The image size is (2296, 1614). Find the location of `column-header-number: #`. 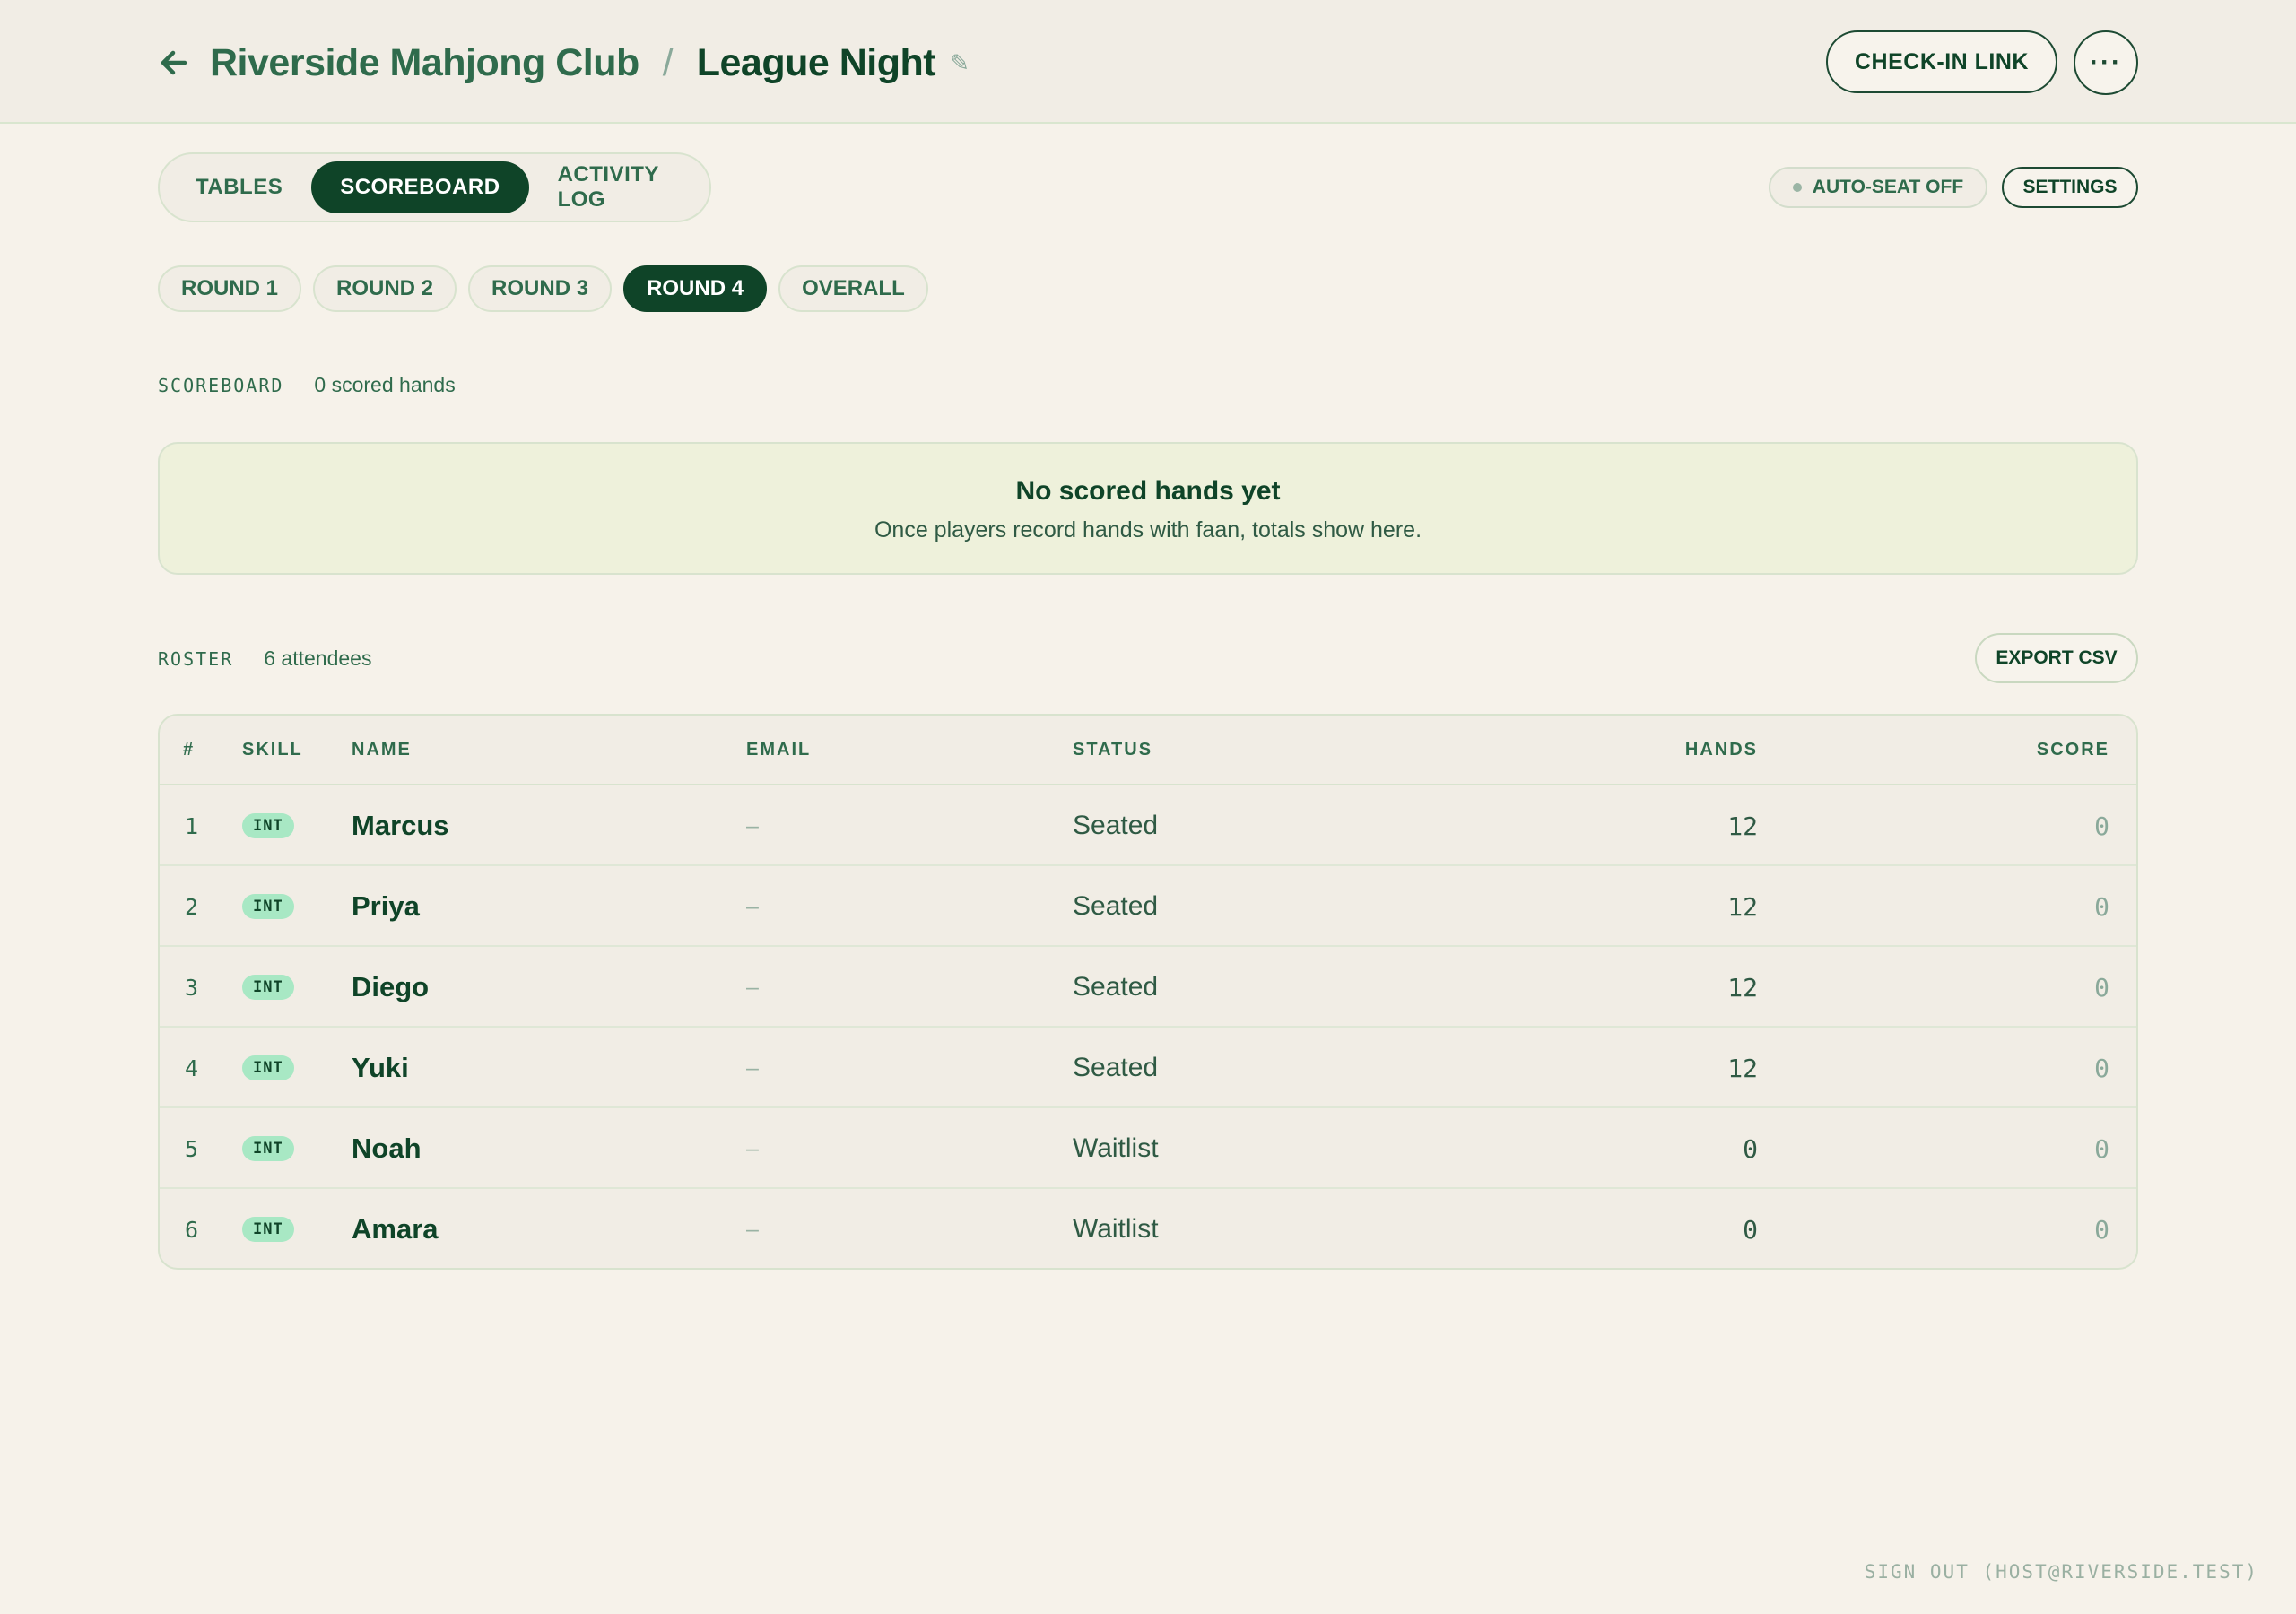

column-header-number: # is located at coordinates (189, 749).